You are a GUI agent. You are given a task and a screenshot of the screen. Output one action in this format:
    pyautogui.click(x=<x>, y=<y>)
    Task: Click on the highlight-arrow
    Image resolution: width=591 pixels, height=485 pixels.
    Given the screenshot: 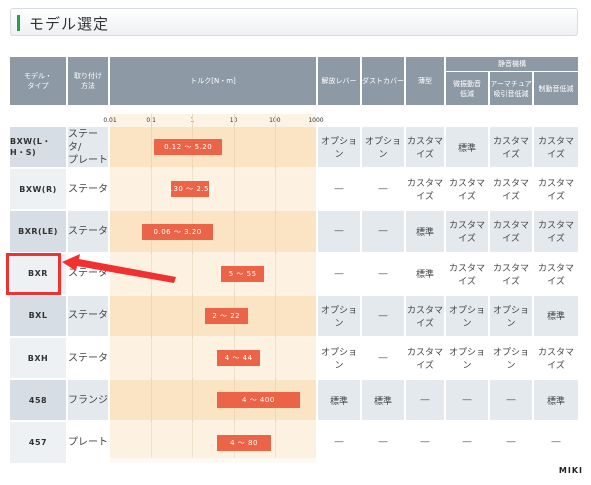 What is the action you would take?
    pyautogui.click(x=119, y=268)
    